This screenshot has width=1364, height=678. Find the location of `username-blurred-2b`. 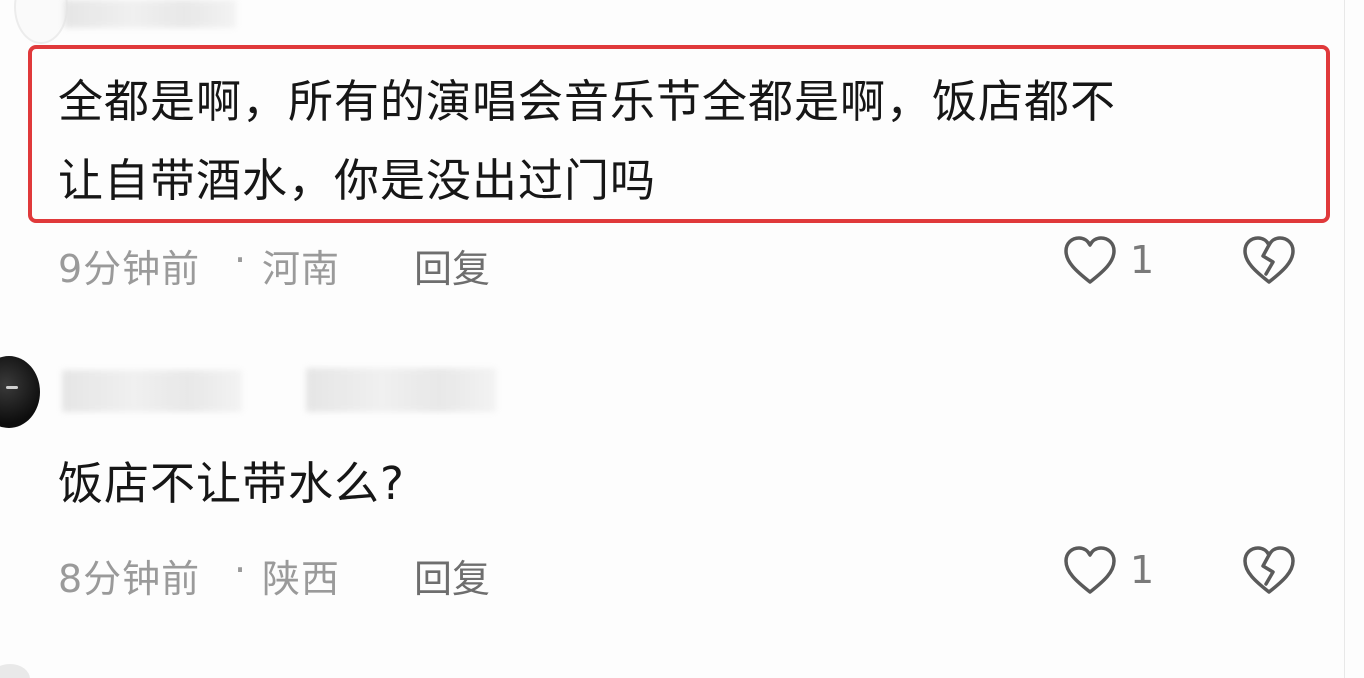

username-blurred-2b is located at coordinates (401, 390).